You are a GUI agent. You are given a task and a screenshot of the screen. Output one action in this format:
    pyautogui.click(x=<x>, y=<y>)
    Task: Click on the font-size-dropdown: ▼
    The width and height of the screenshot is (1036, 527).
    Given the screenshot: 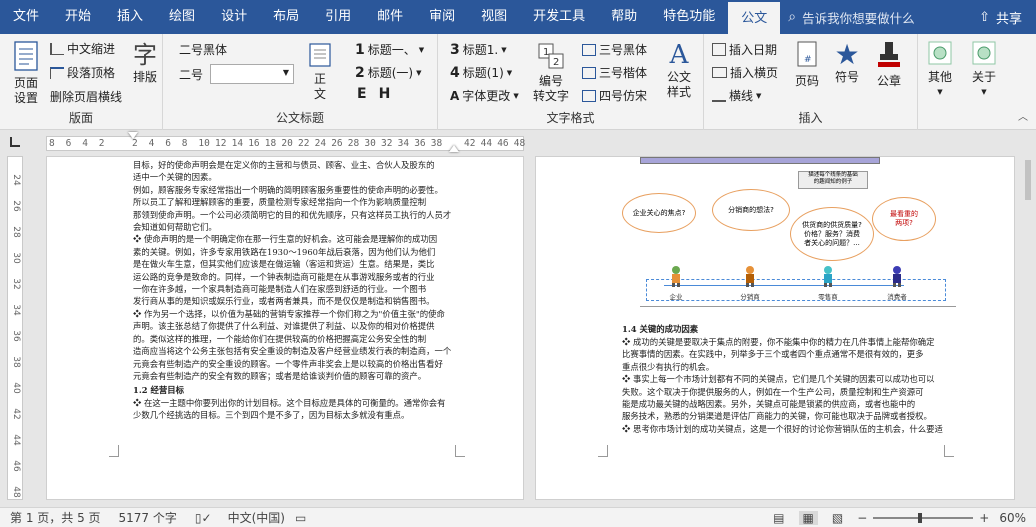 What is the action you would take?
    pyautogui.click(x=252, y=74)
    